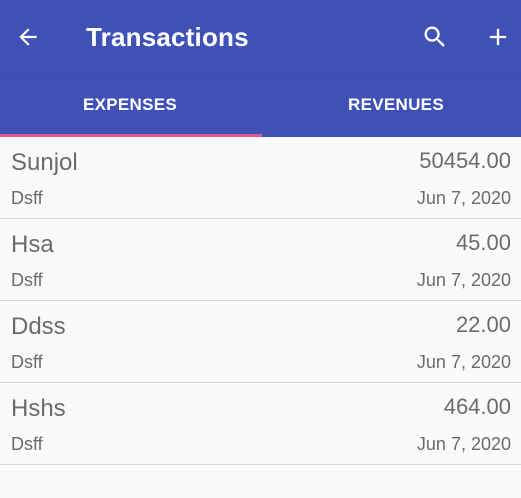 This screenshot has height=498, width=521. Describe the element at coordinates (44, 162) in the screenshot. I see `transaction-name: Sunjol` at that location.